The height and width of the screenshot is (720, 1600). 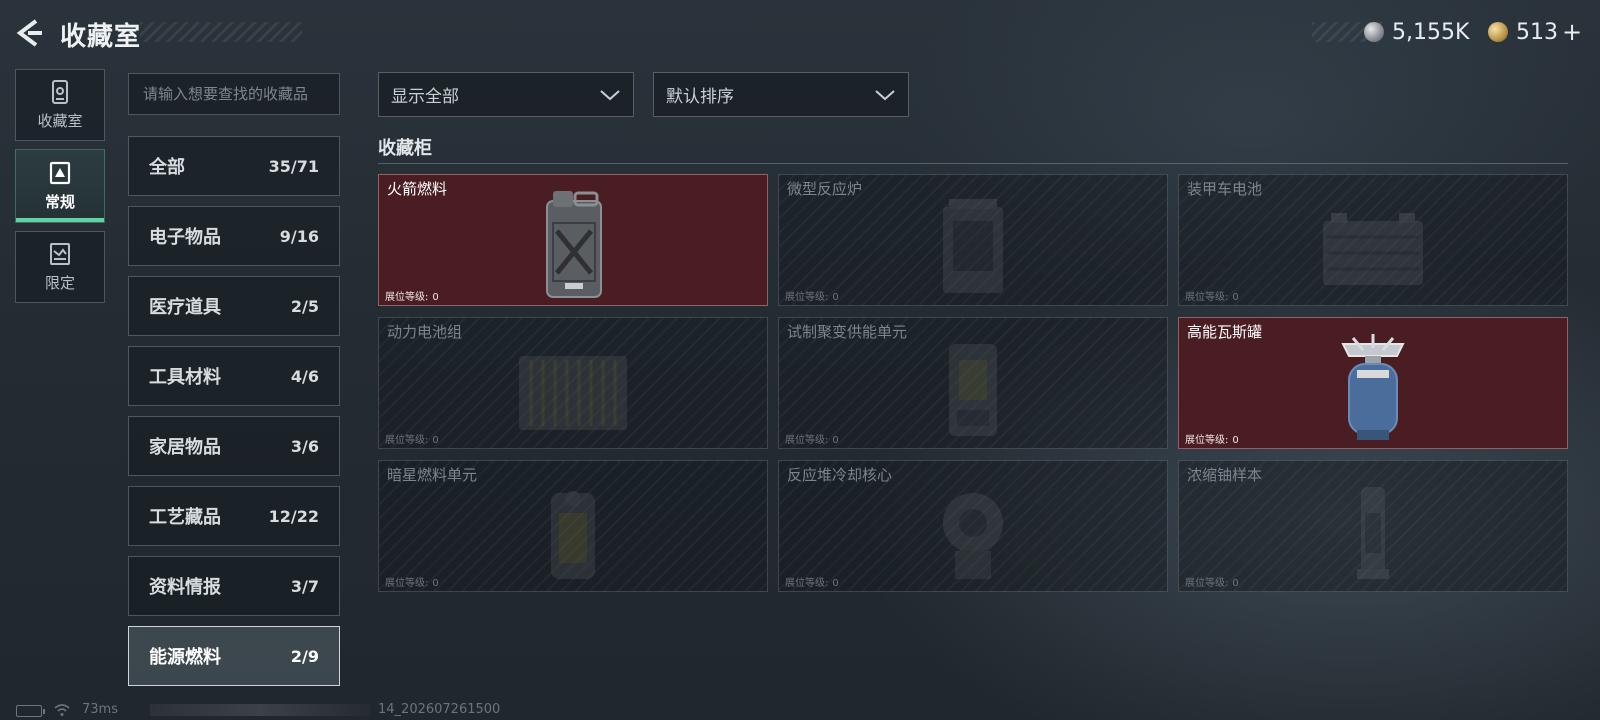 What do you see at coordinates (234, 166) in the screenshot?
I see `category-all: 全部 35/71` at bounding box center [234, 166].